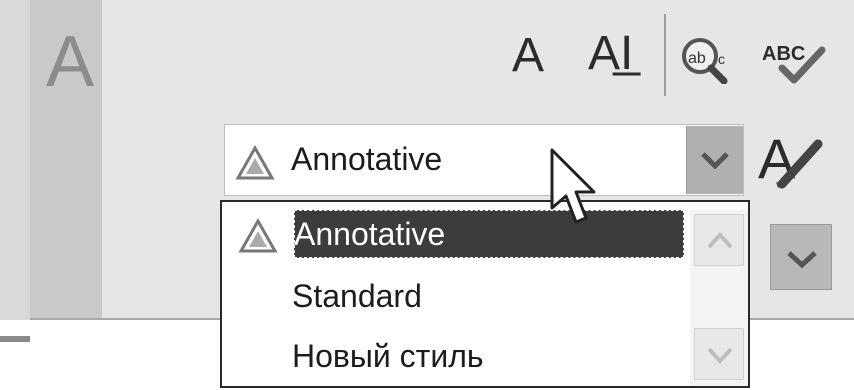 The image size is (854, 390). What do you see at coordinates (15, 339) in the screenshot?
I see `page-edge-line` at bounding box center [15, 339].